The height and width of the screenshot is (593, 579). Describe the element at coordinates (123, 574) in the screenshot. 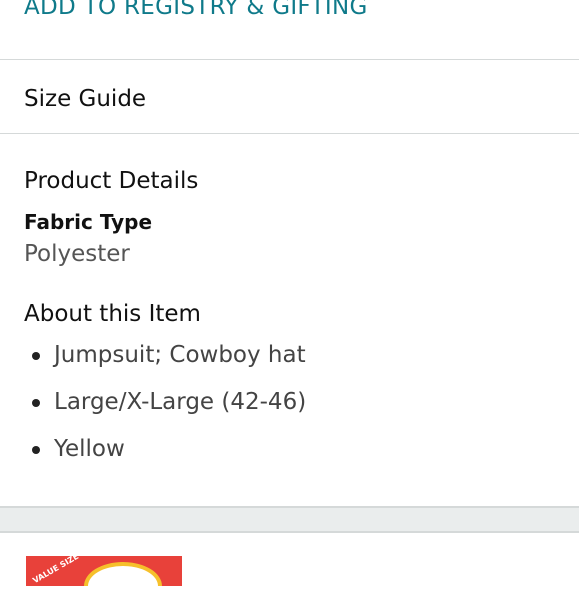

I see `burst-graphic` at that location.